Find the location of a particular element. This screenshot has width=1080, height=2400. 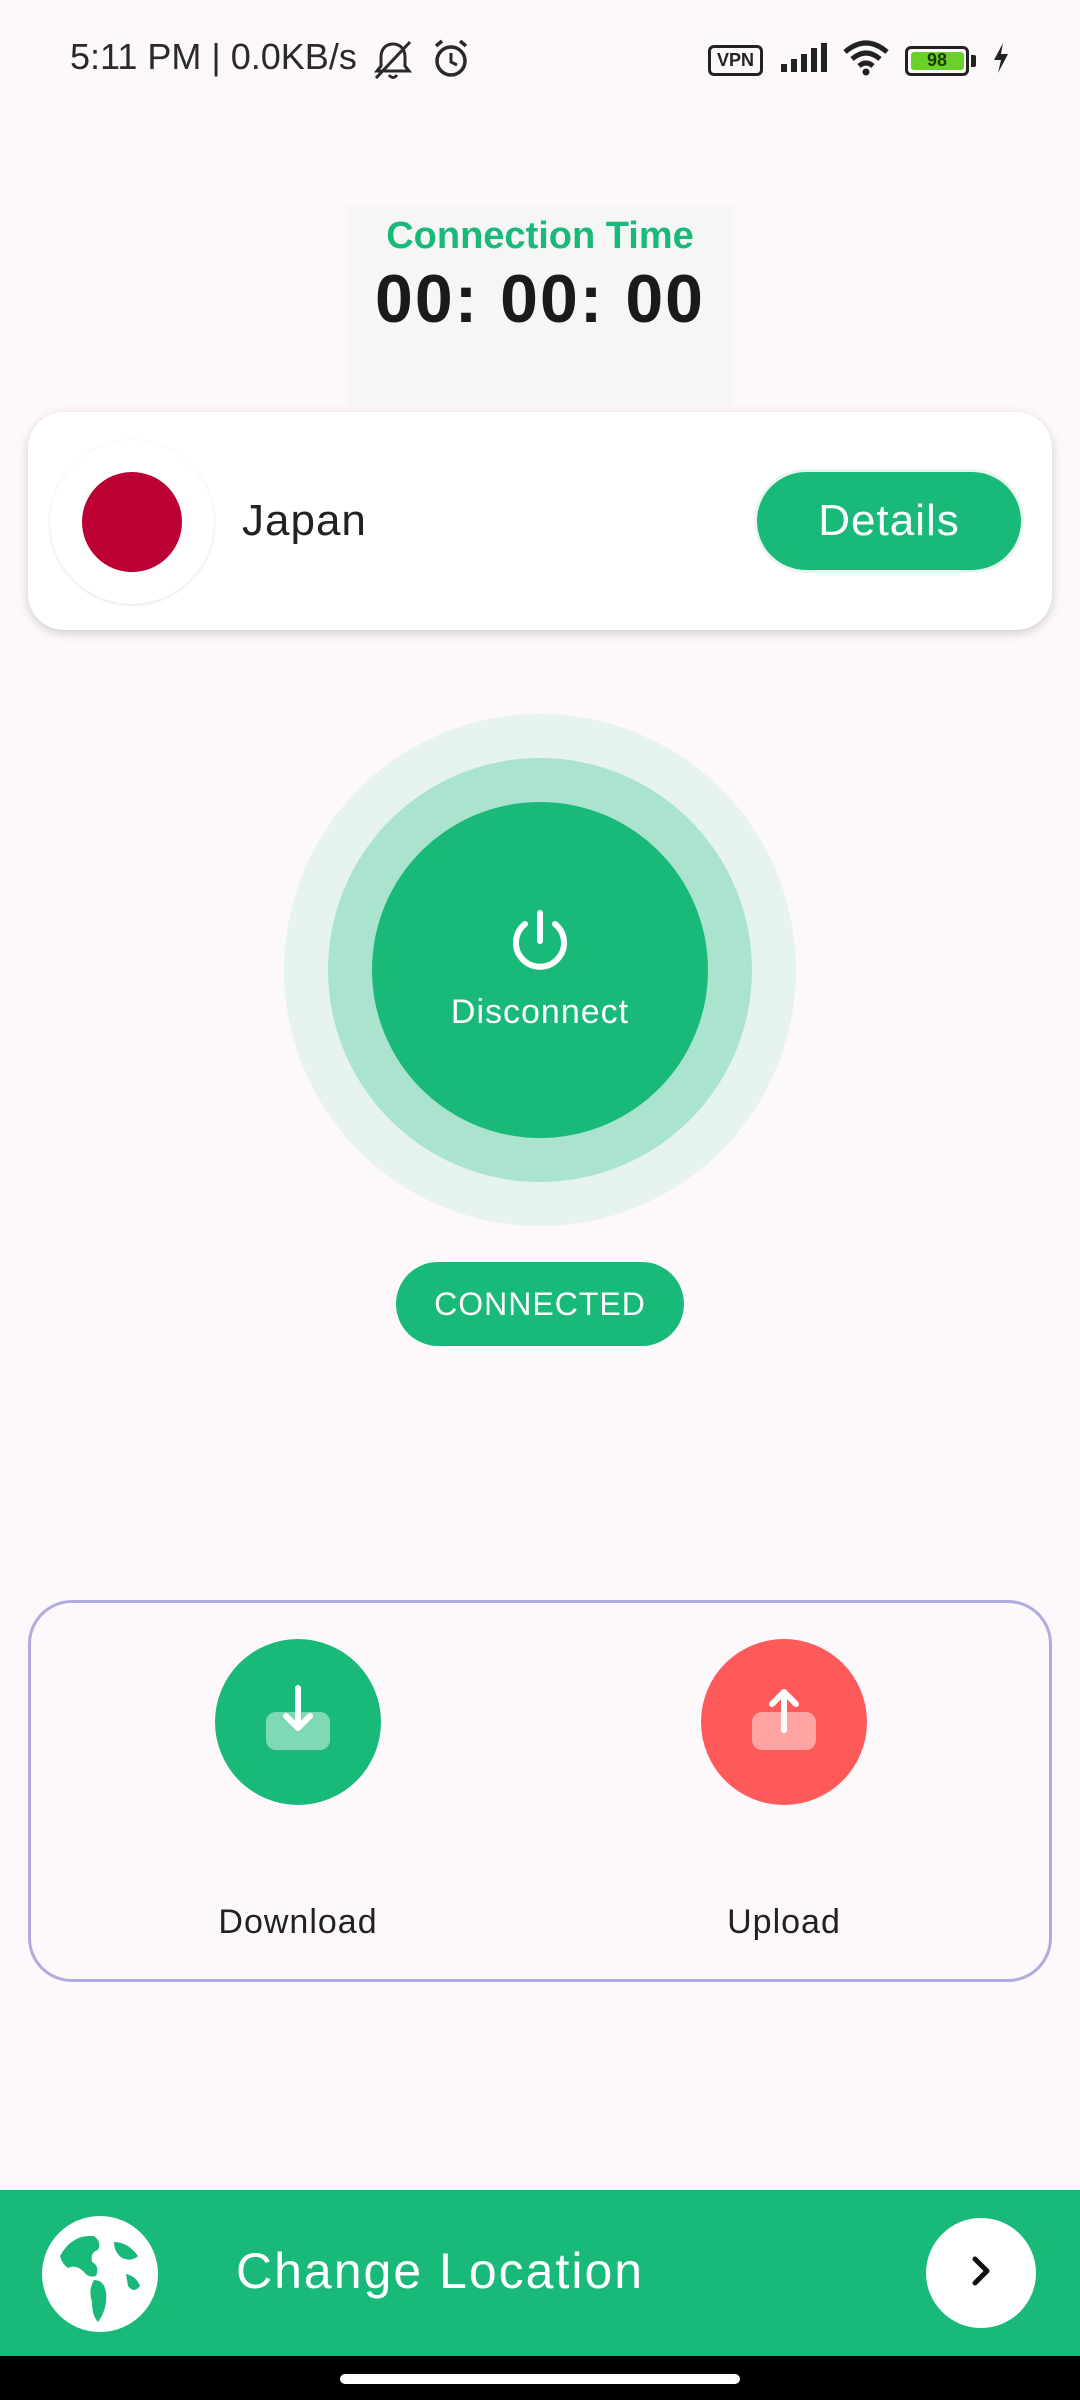

details-button: Details is located at coordinates (889, 521).